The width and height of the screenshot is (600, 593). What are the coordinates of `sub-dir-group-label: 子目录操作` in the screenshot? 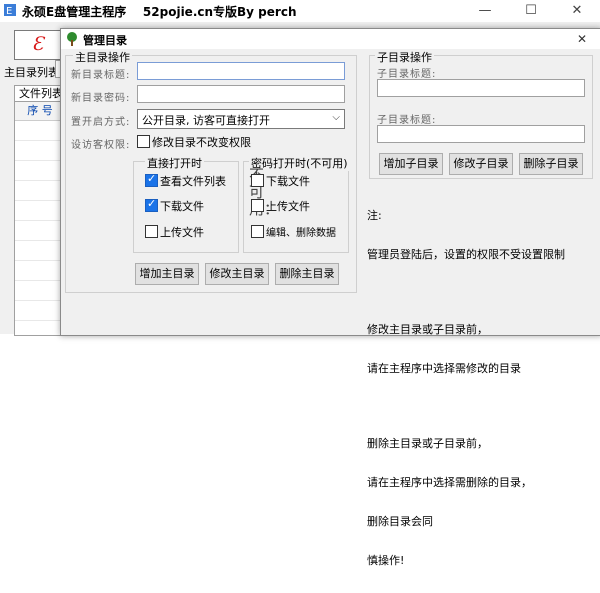 It's located at (404, 57).